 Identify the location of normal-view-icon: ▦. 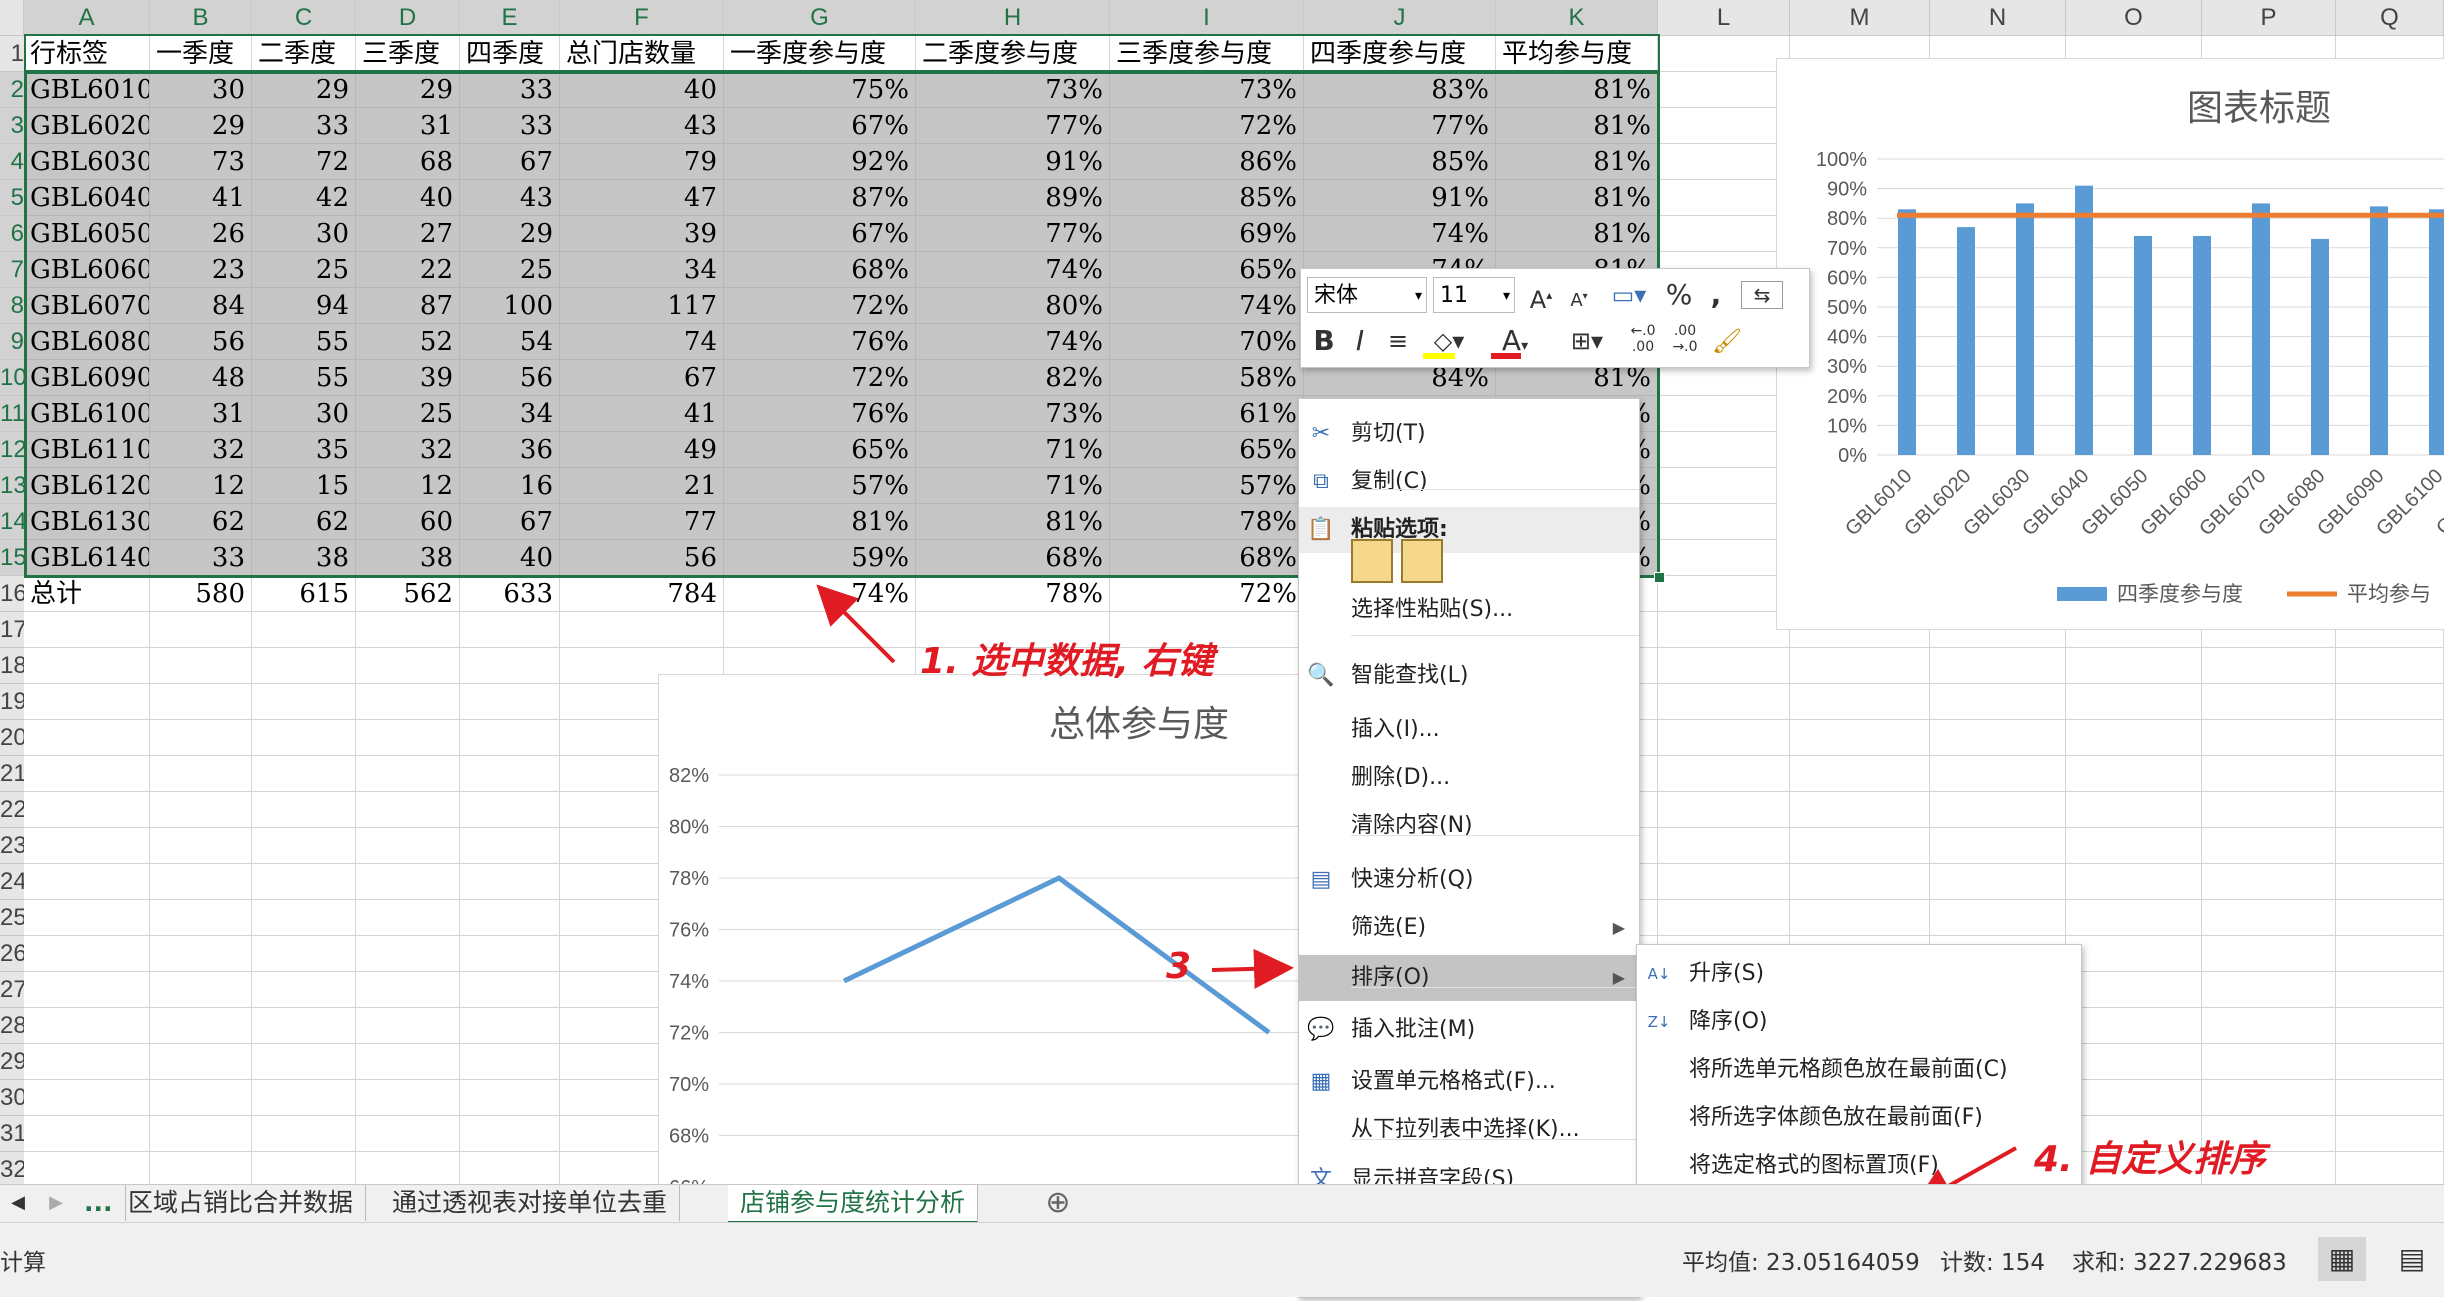
(2342, 1259).